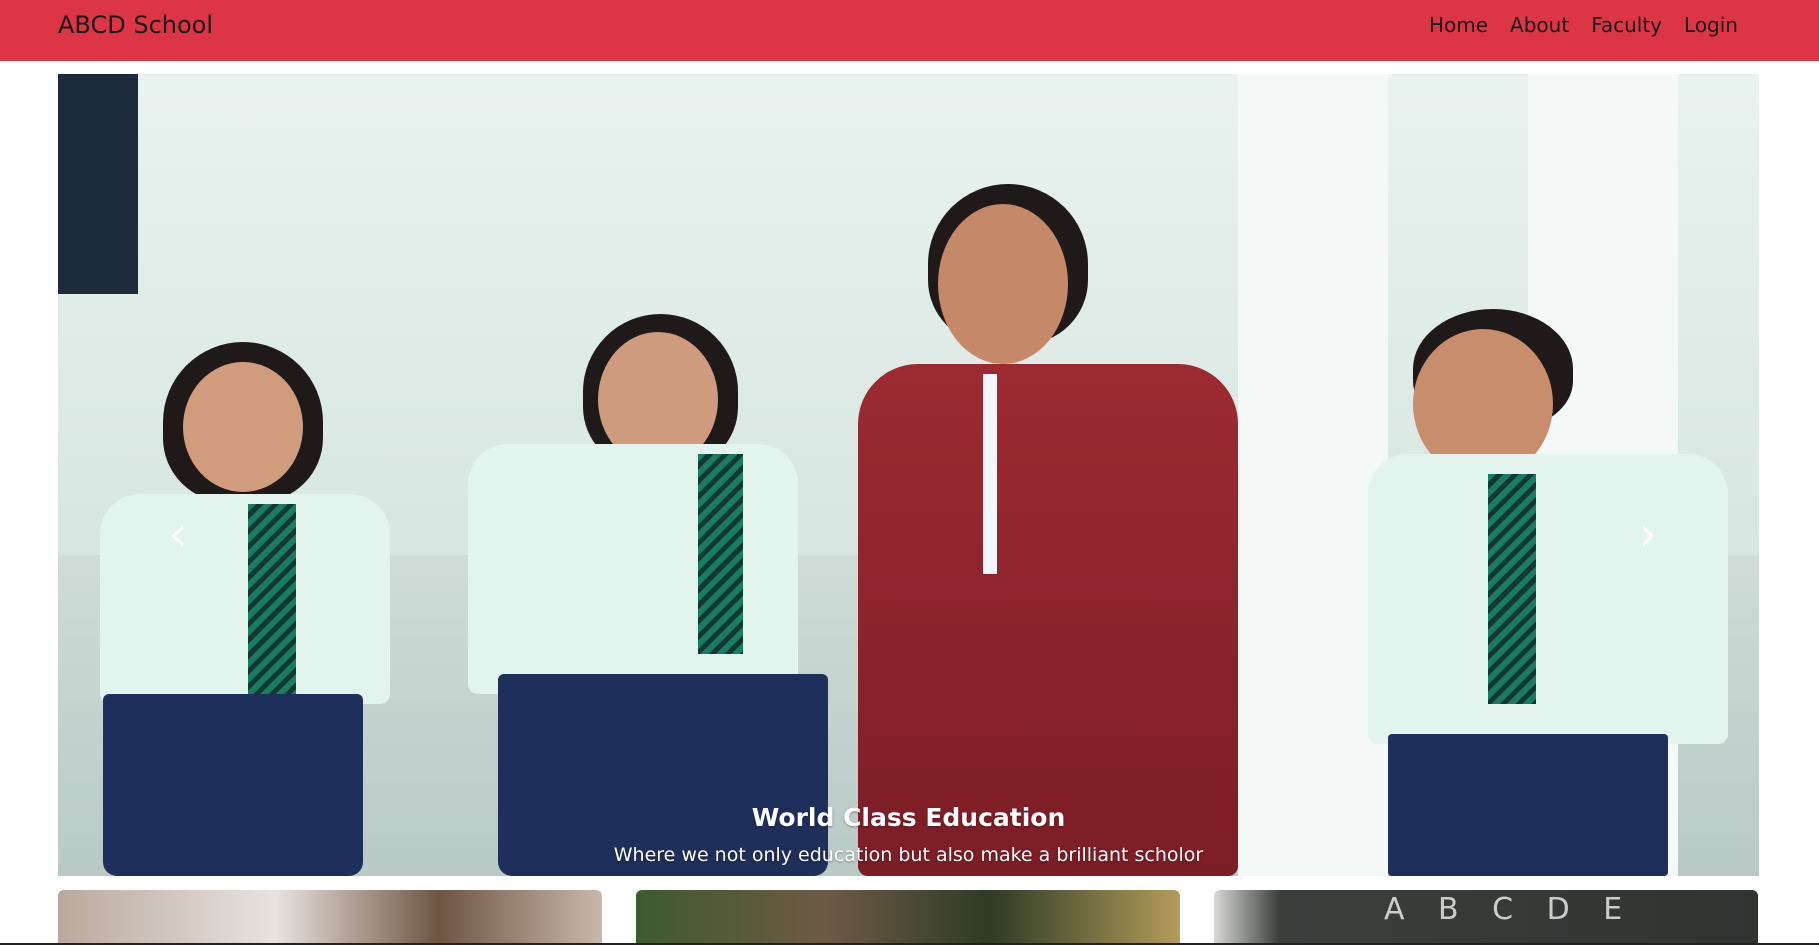 This screenshot has height=945, width=1819. I want to click on card-image-chalkboard: A B C D E, so click(1486, 917).